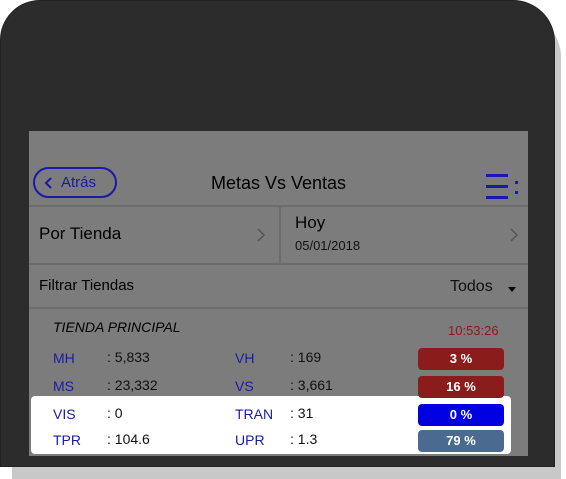  What do you see at coordinates (461, 415) in the screenshot?
I see `percent-badge: 0 %` at bounding box center [461, 415].